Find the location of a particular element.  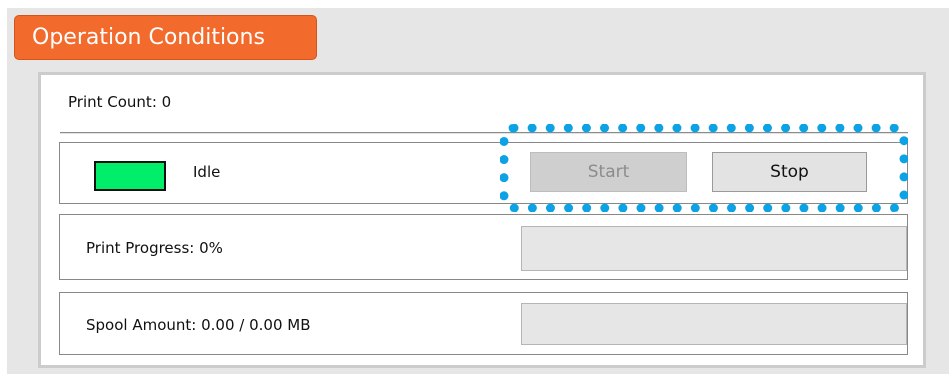

status-indicator-icon is located at coordinates (130, 176).